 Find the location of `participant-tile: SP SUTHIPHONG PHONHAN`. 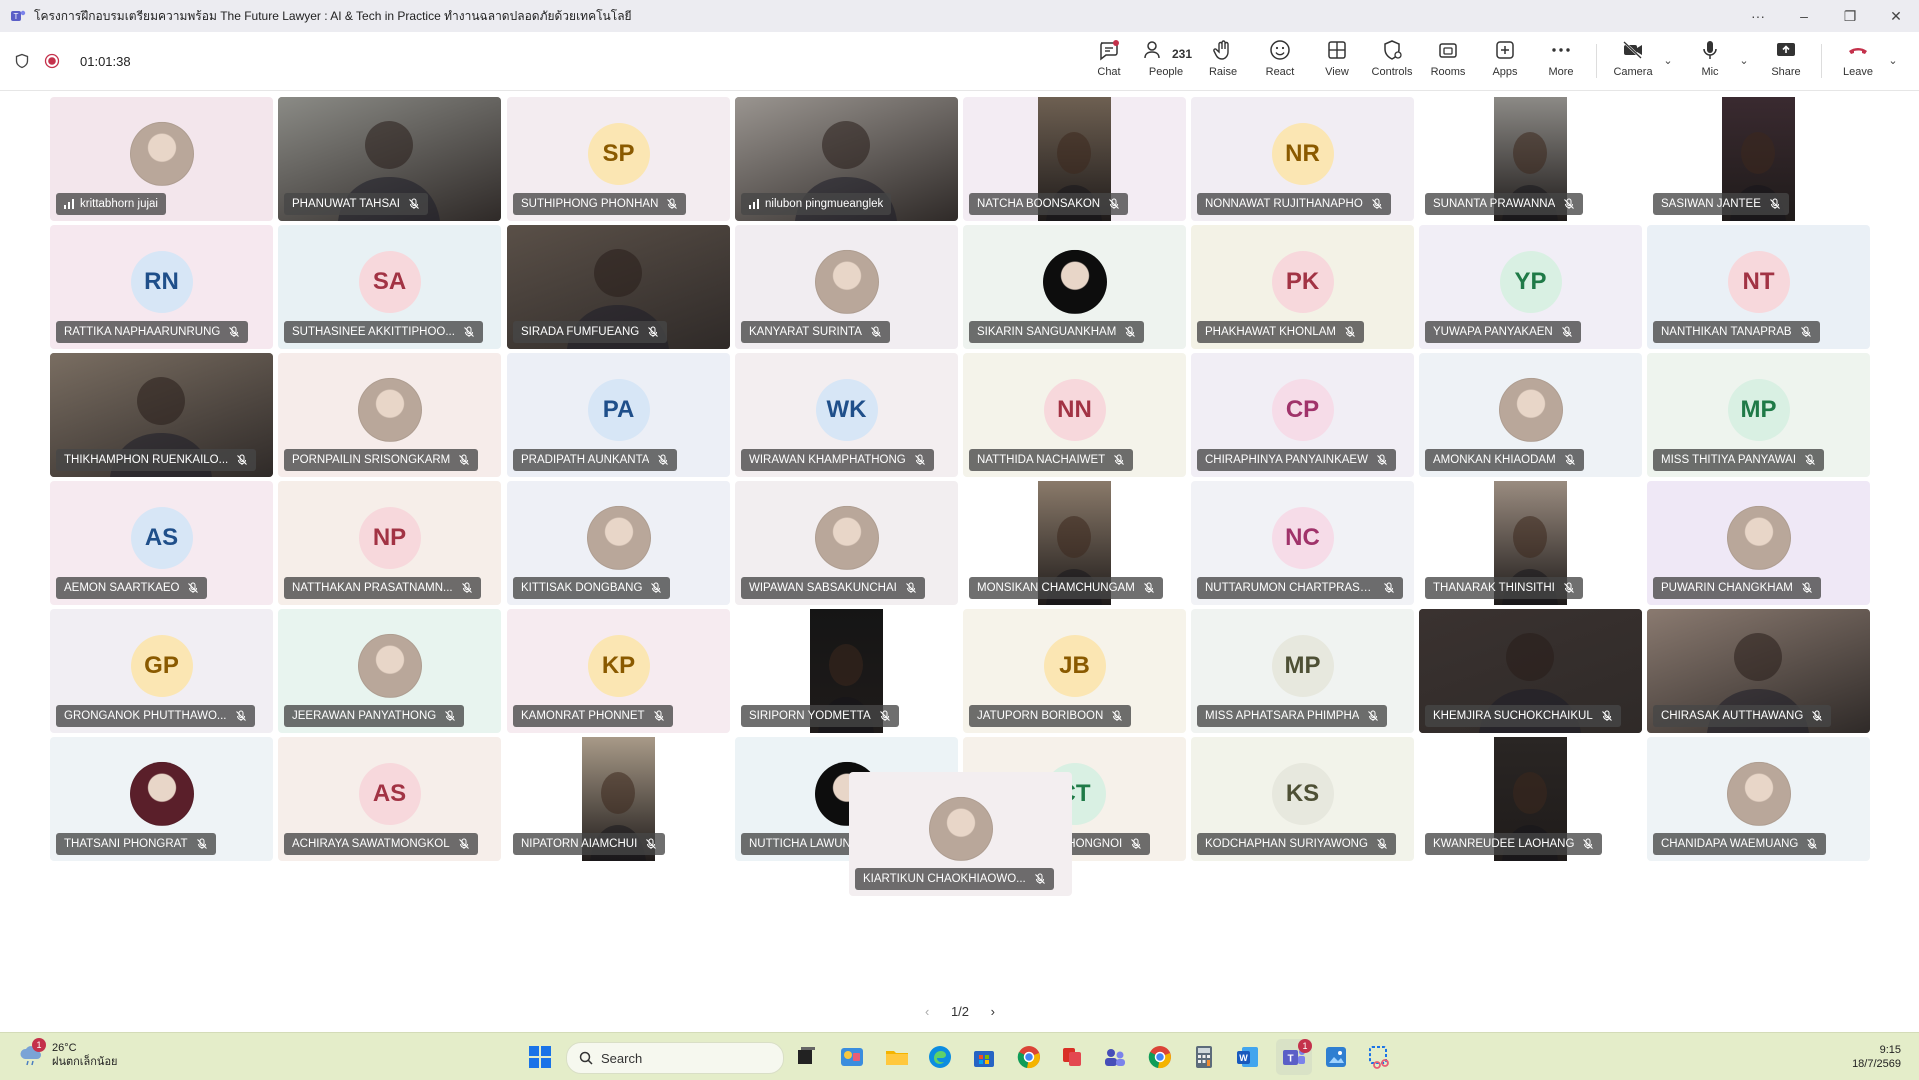

participant-tile: SP SUTHIPHONG PHONHAN is located at coordinates (618, 159).